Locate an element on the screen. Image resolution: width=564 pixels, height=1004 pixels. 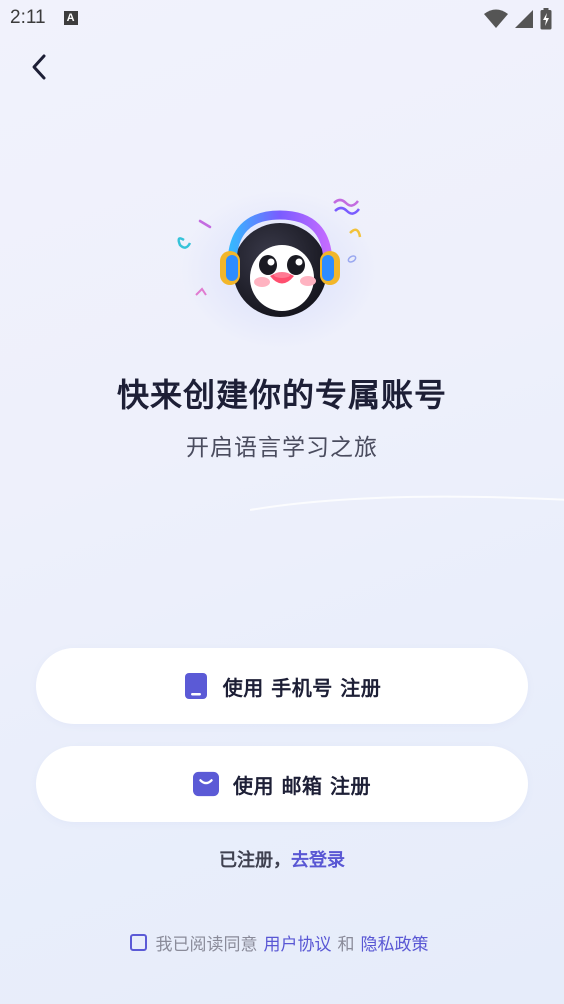
status-time: 2:11 is located at coordinates (28, 17).